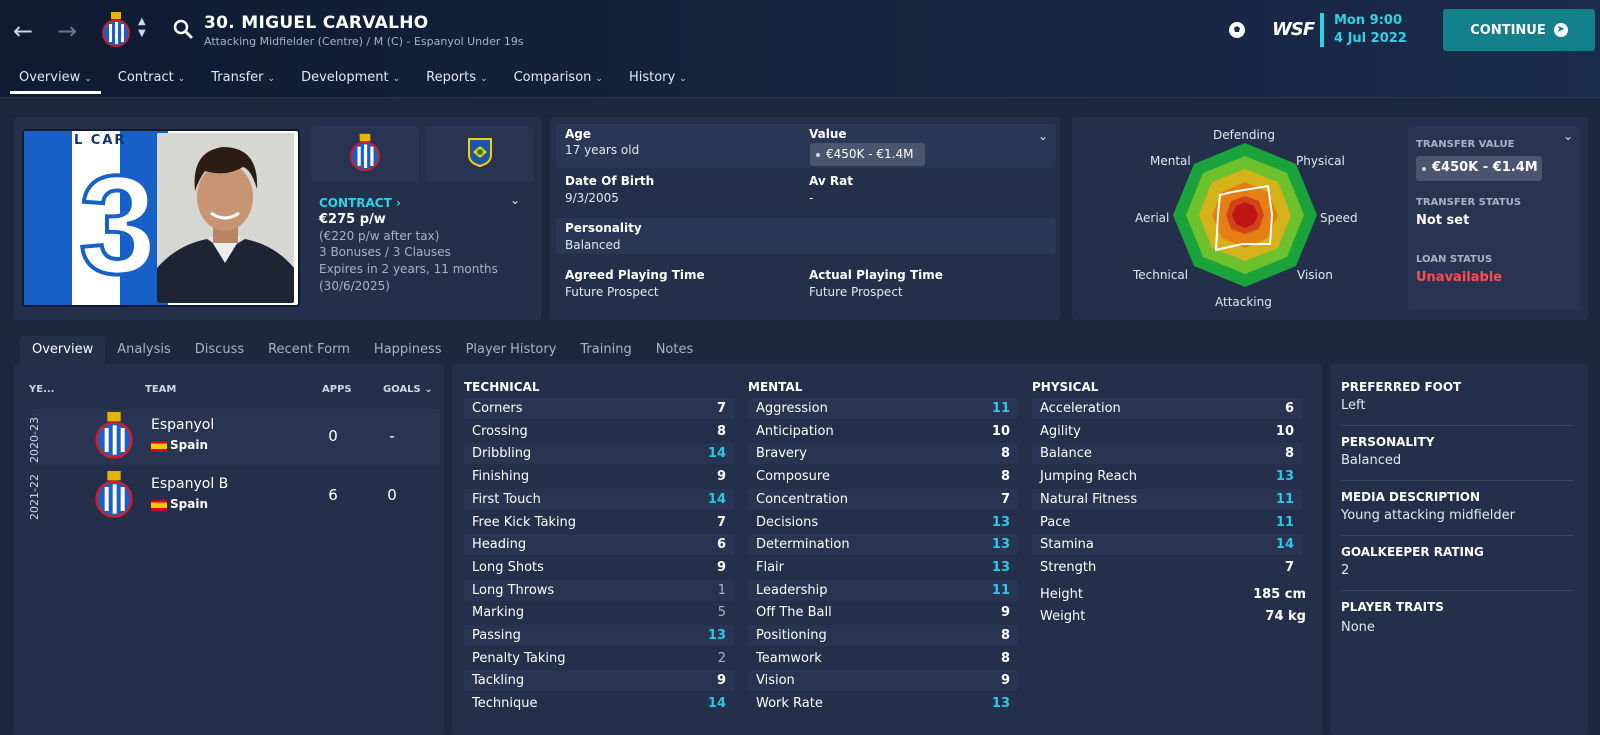 The height and width of the screenshot is (735, 1600). What do you see at coordinates (67, 31) in the screenshot?
I see `forward-arrow-icon: →` at bounding box center [67, 31].